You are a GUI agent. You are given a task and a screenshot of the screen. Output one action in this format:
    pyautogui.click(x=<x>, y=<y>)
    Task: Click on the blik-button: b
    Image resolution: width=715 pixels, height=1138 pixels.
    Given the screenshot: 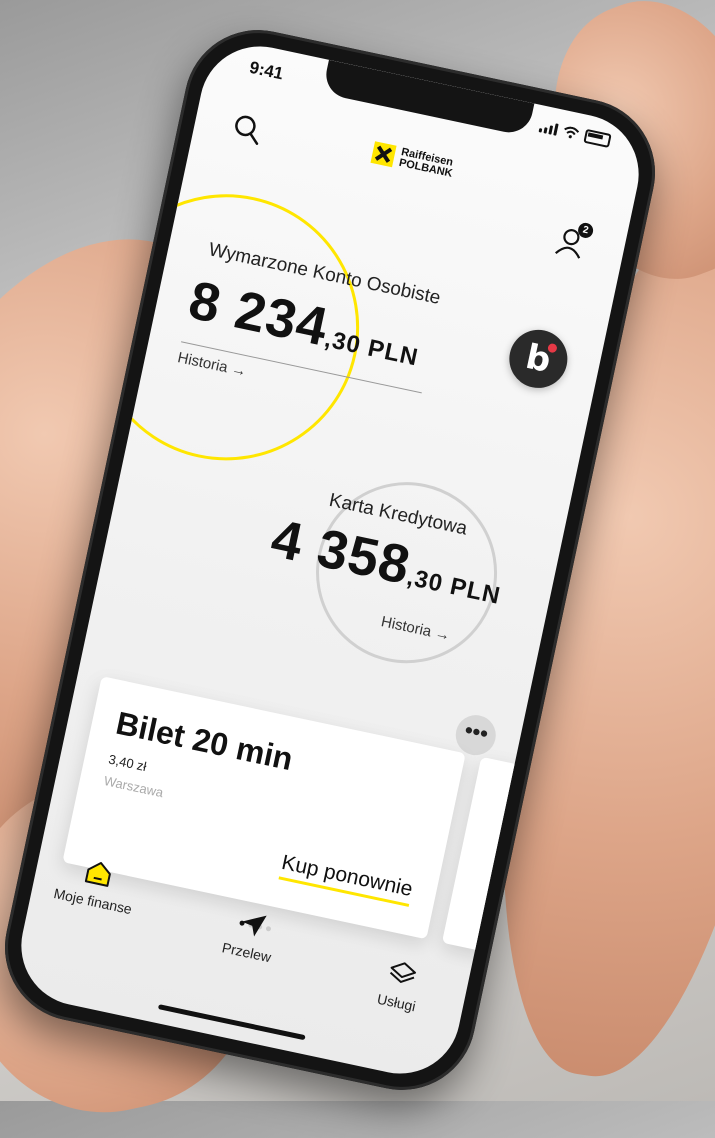 What is the action you would take?
    pyautogui.click(x=538, y=359)
    